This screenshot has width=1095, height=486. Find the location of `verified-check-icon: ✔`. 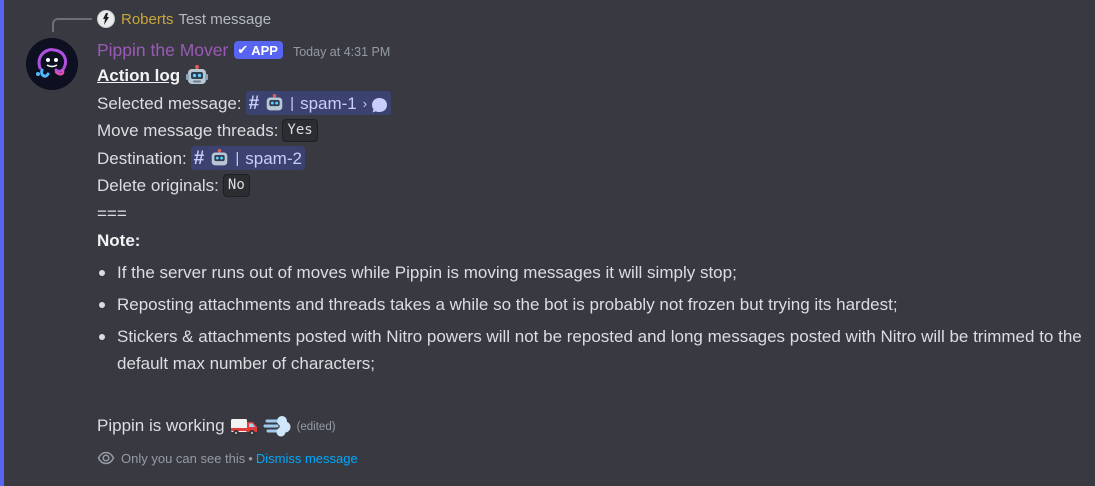

verified-check-icon: ✔ is located at coordinates (243, 49).